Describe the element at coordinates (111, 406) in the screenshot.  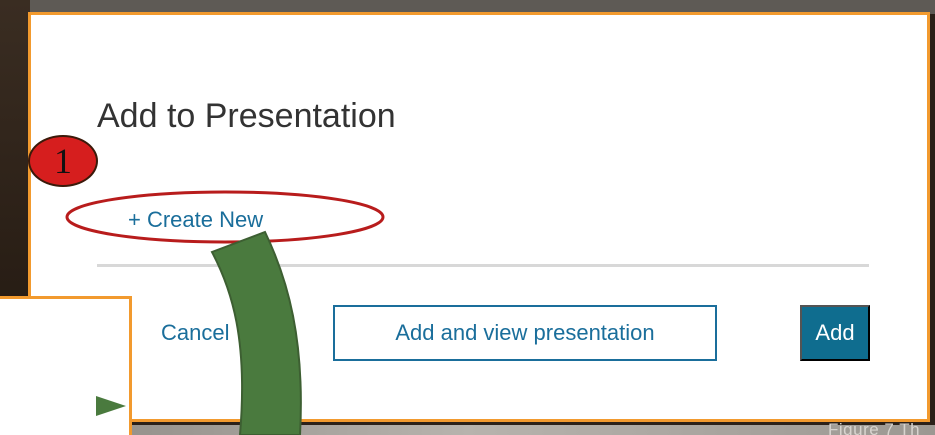
I see `arrow-tip-icon` at that location.